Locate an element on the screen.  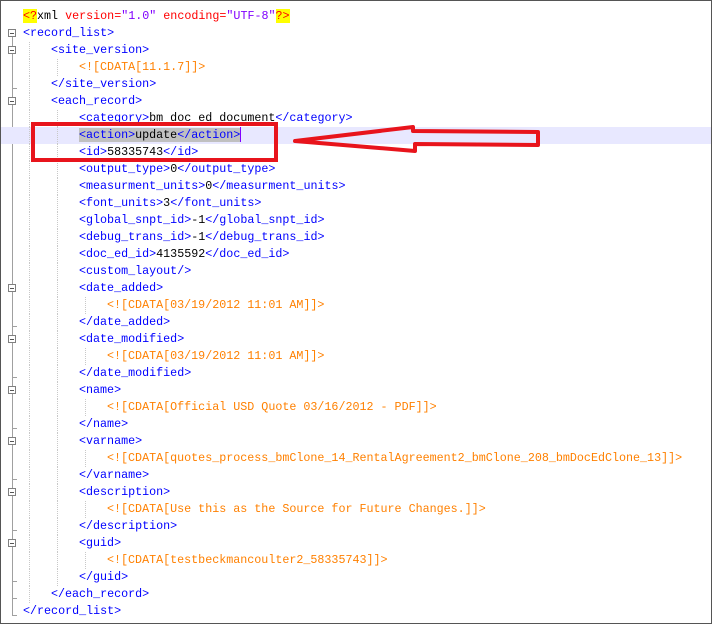
arrow-annotation is located at coordinates (416, 139).